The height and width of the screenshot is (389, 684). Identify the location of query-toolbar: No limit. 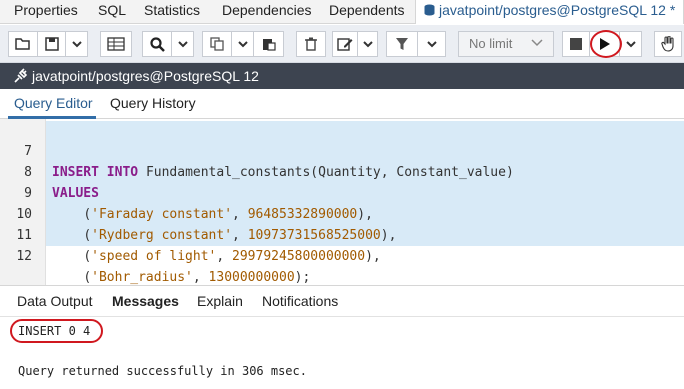
(342, 44).